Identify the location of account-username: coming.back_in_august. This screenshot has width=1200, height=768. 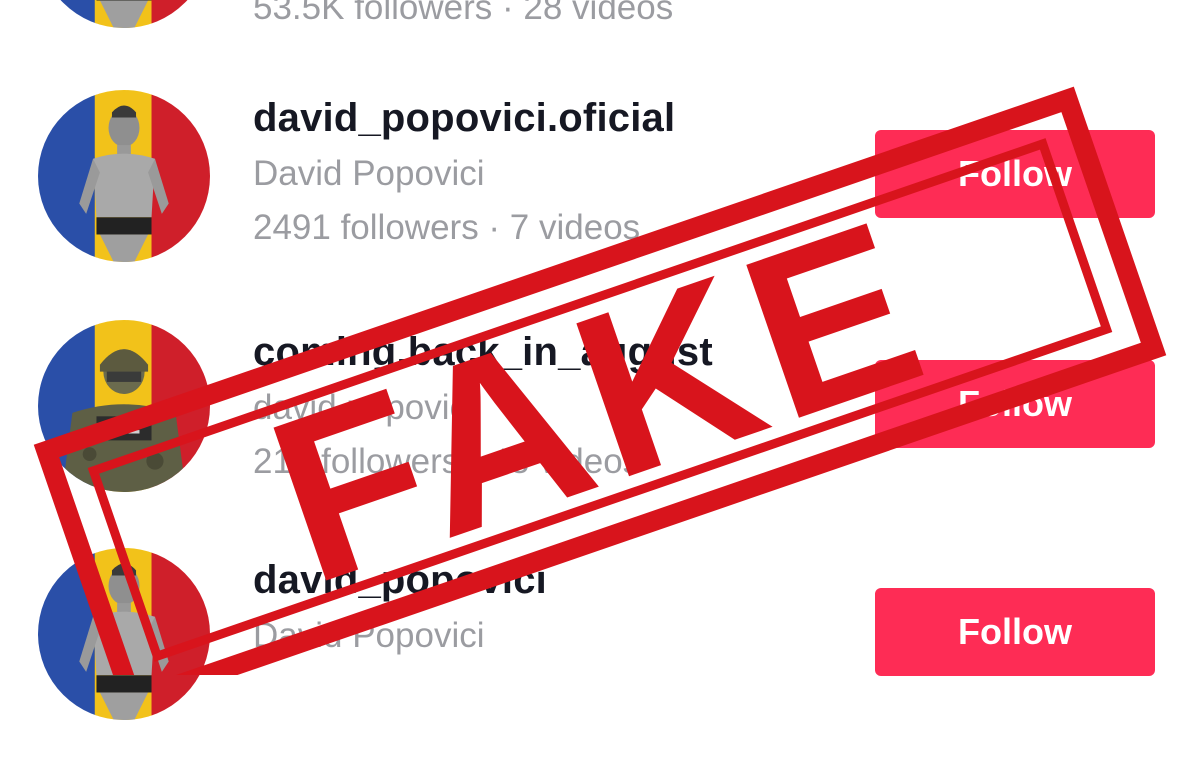
(483, 352).